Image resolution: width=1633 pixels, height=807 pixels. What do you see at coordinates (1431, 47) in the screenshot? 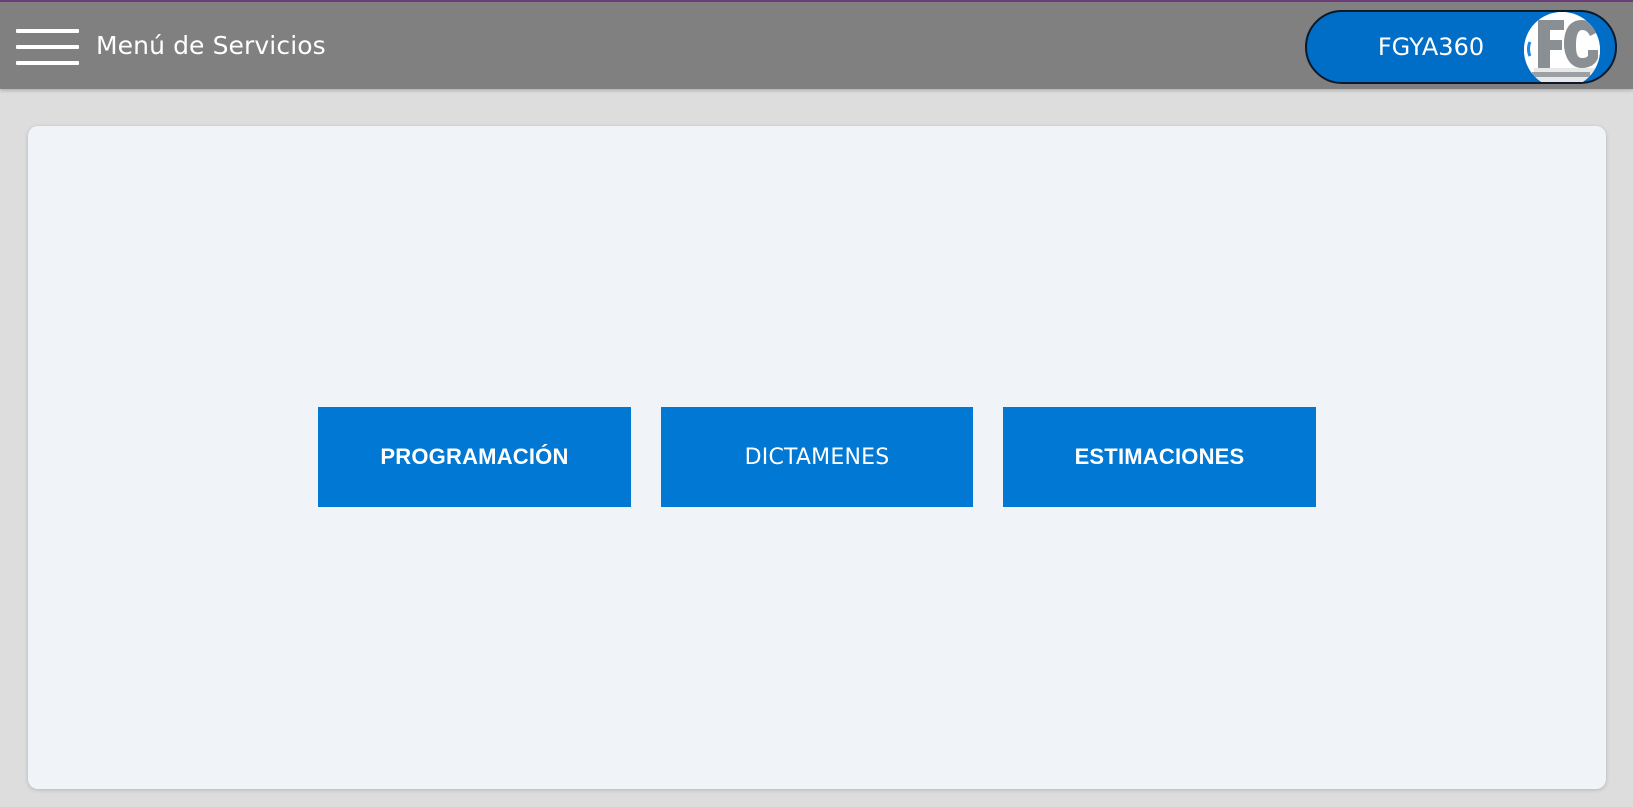
I see `user-name-label: FGYA360` at bounding box center [1431, 47].